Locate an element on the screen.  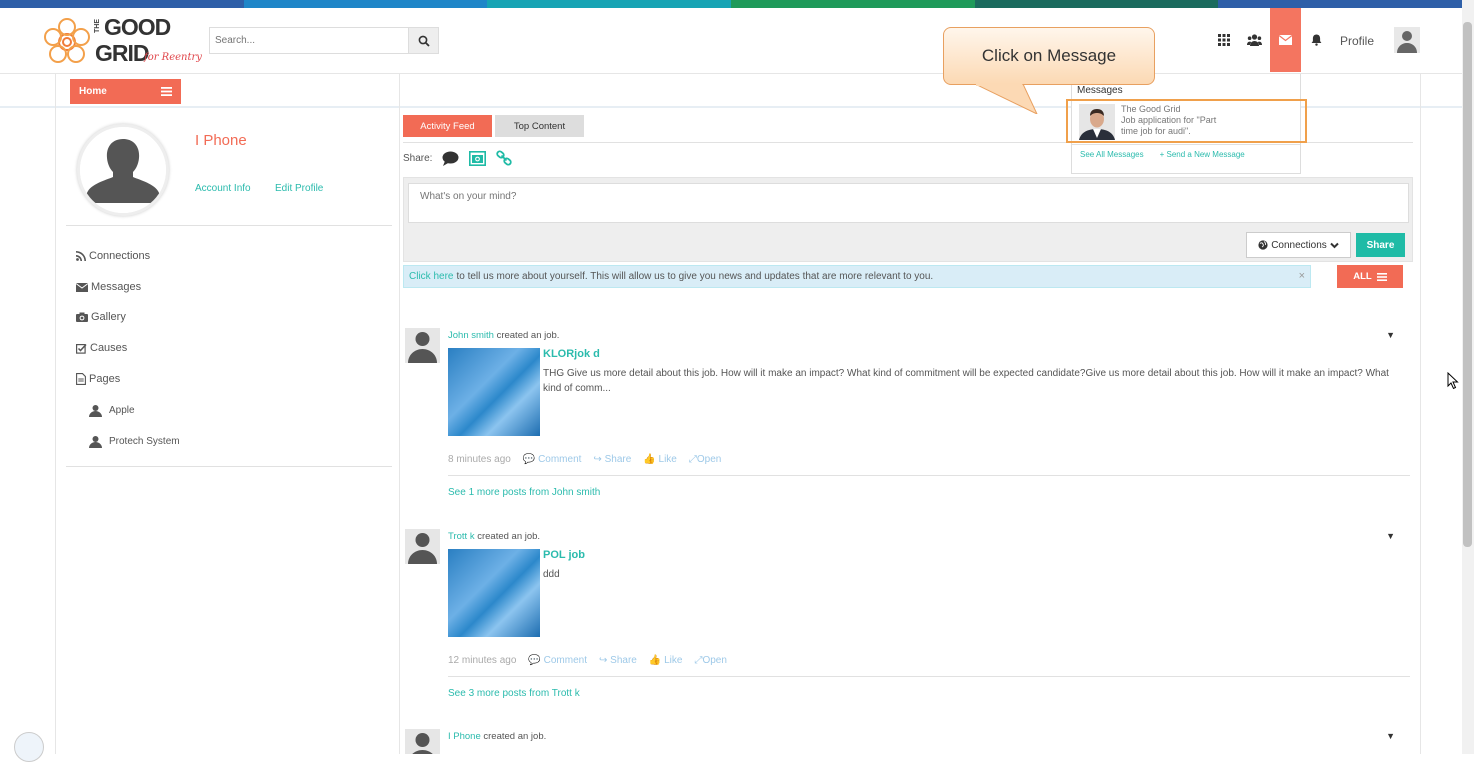
audience-dropdown: Connections is located at coordinates (1298, 245).